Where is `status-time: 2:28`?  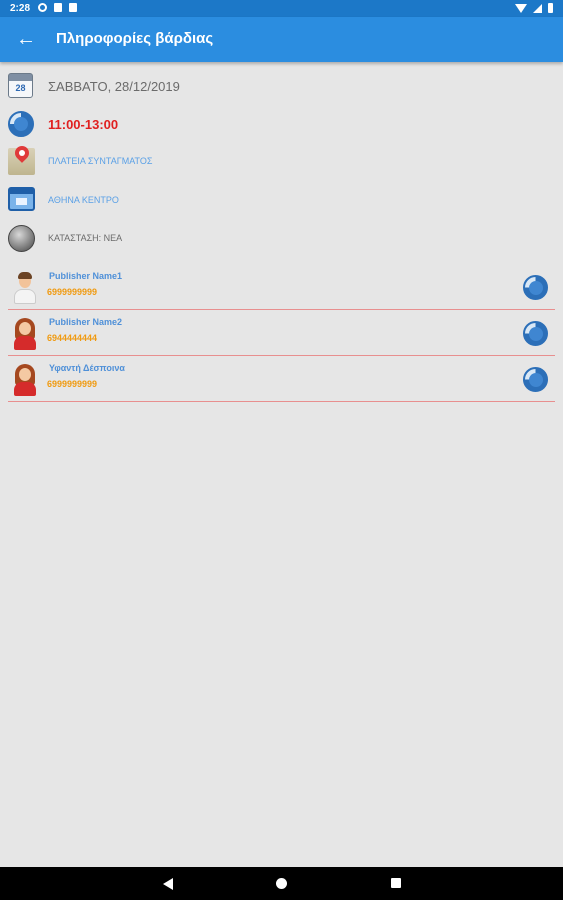 status-time: 2:28 is located at coordinates (20, 8).